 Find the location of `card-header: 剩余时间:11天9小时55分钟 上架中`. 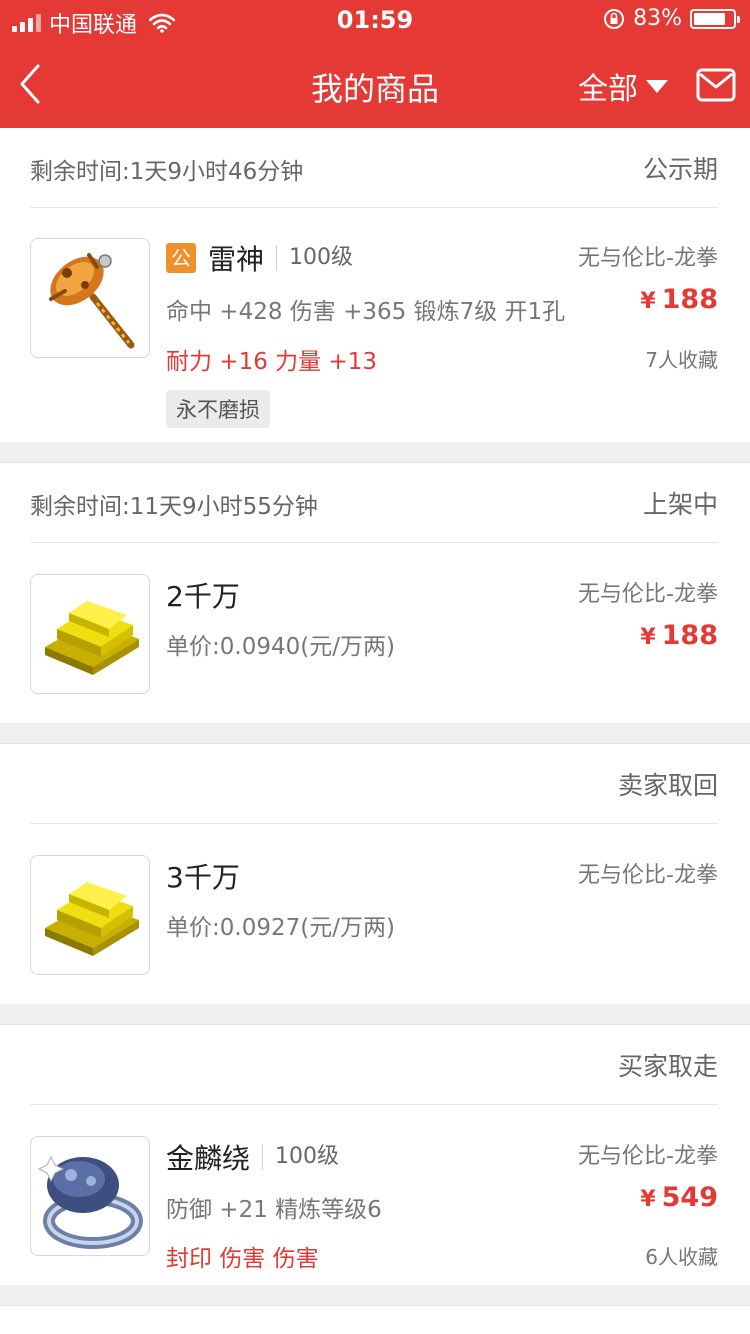

card-header: 剩余时间:11天9小时55分钟 上架中 is located at coordinates (374, 503).